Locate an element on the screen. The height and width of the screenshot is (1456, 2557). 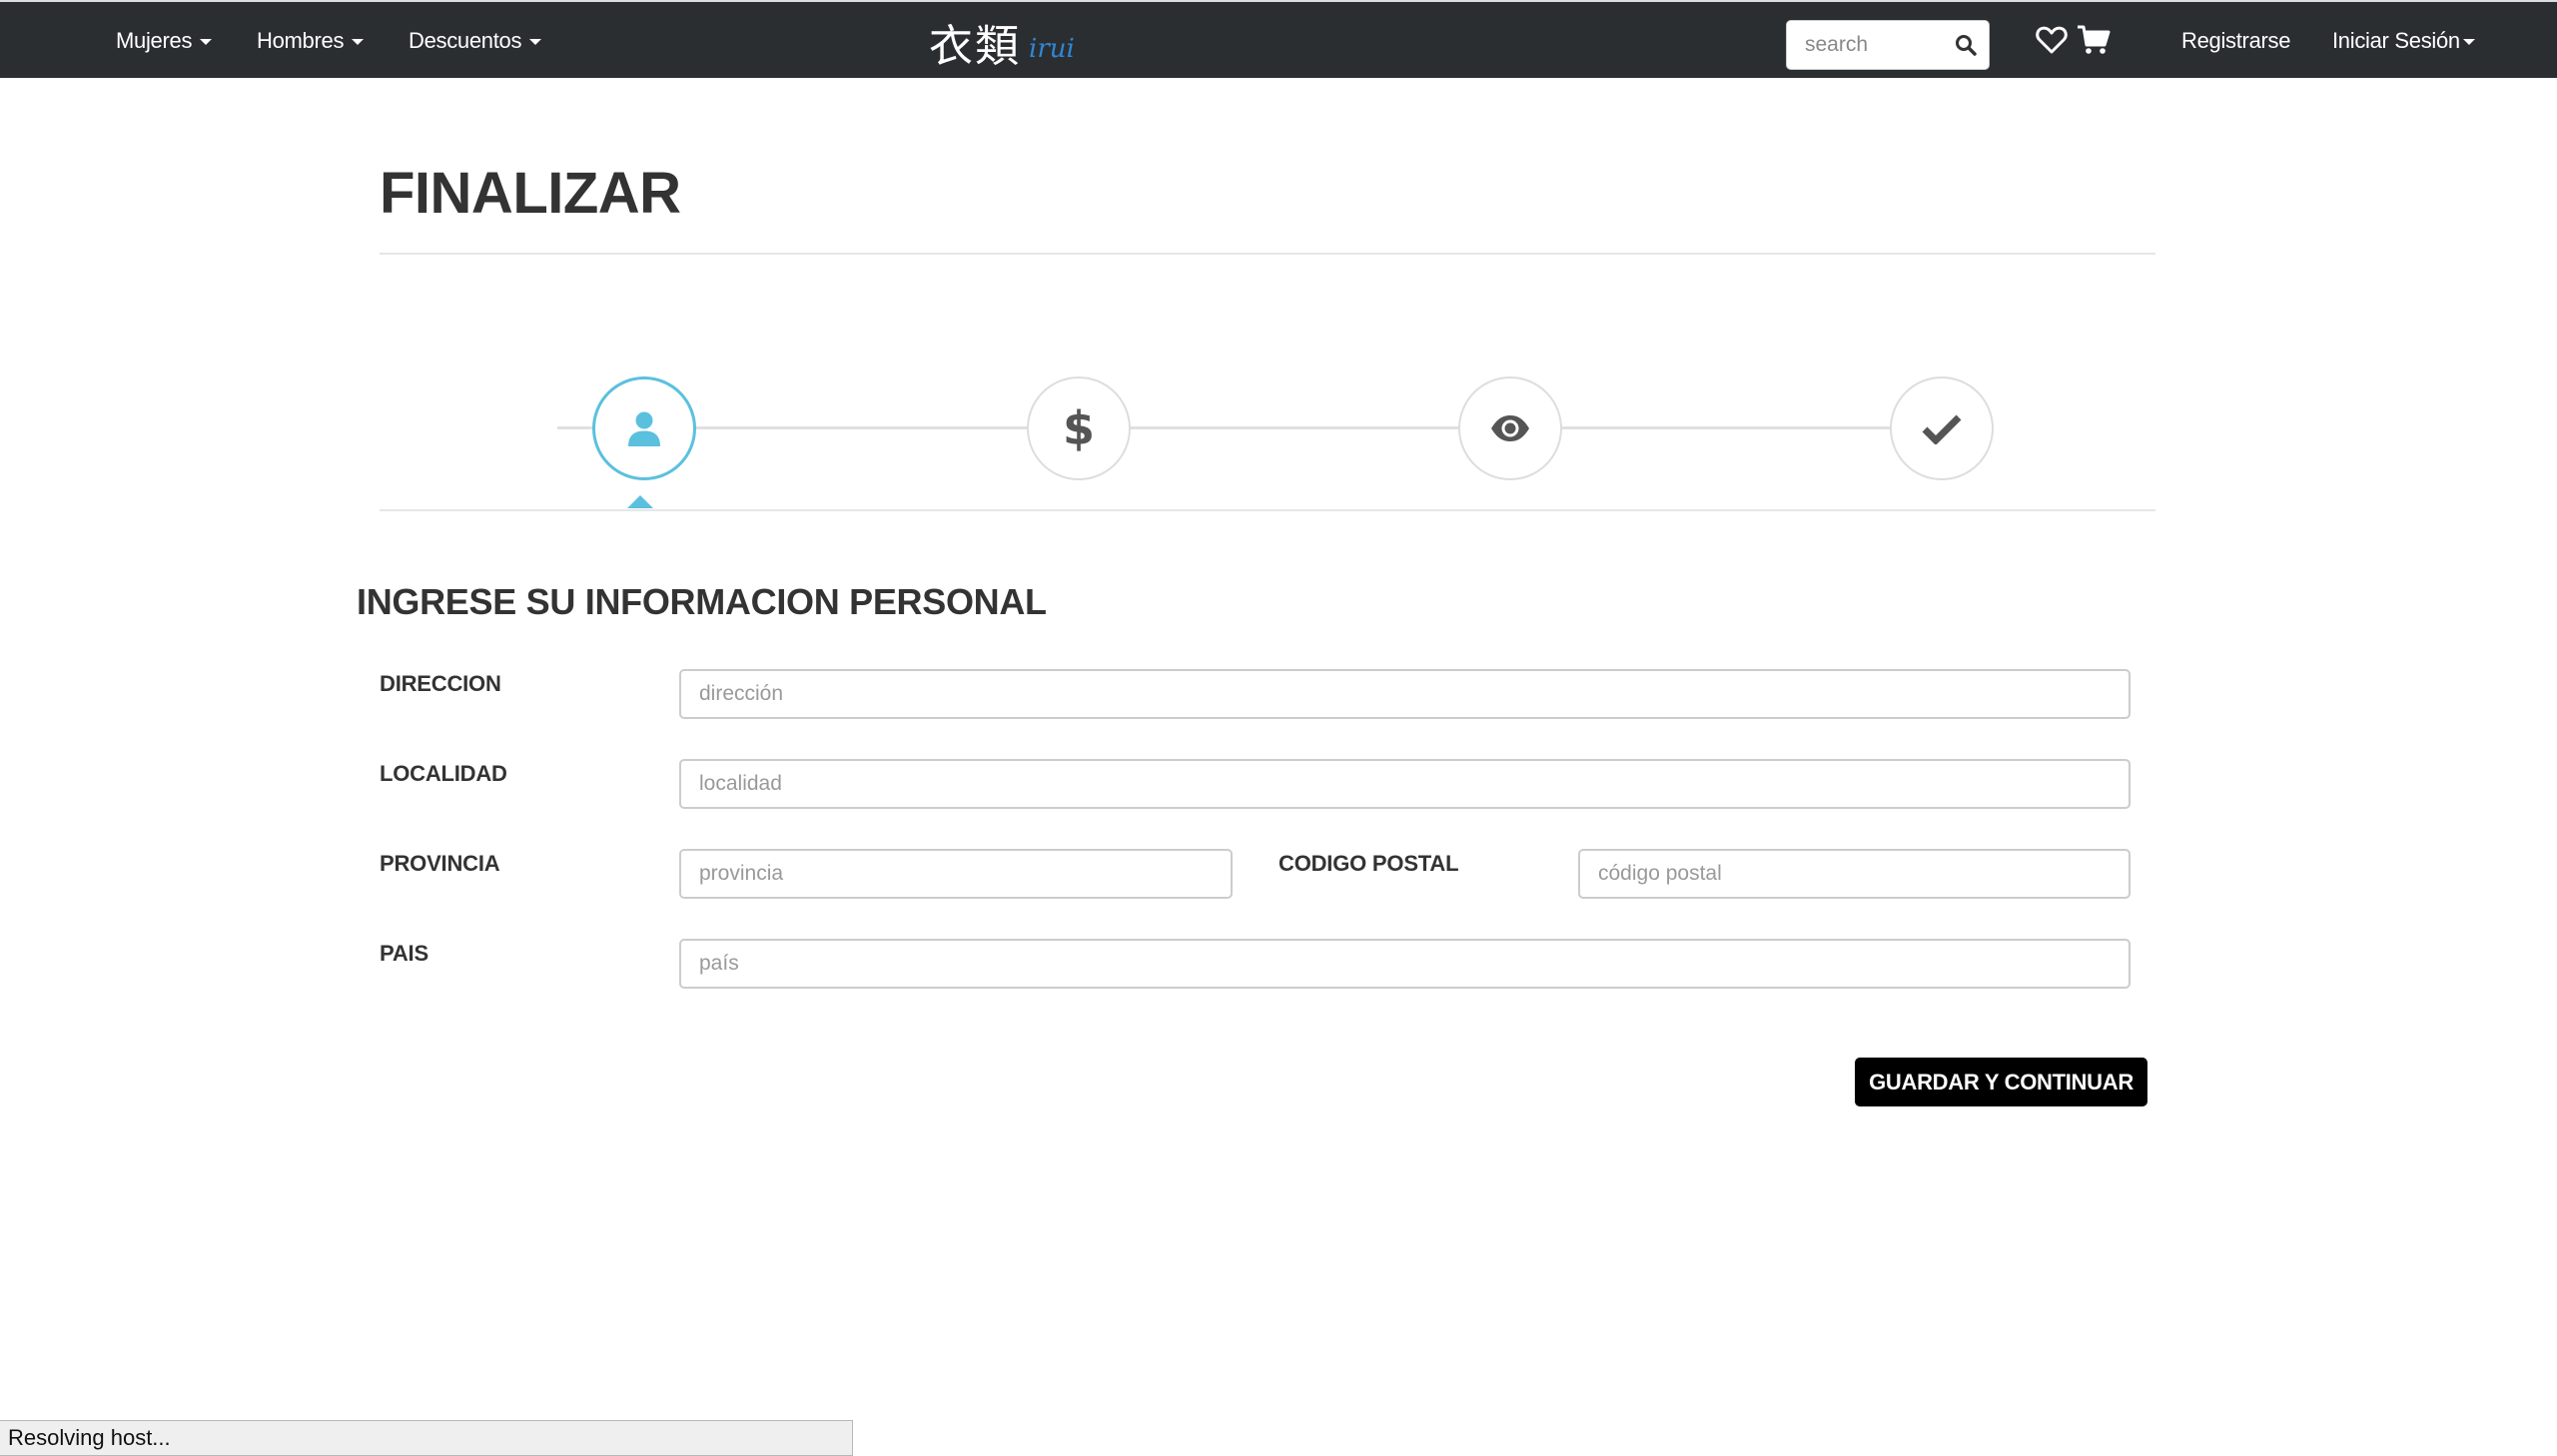
provincia-field is located at coordinates (956, 874).